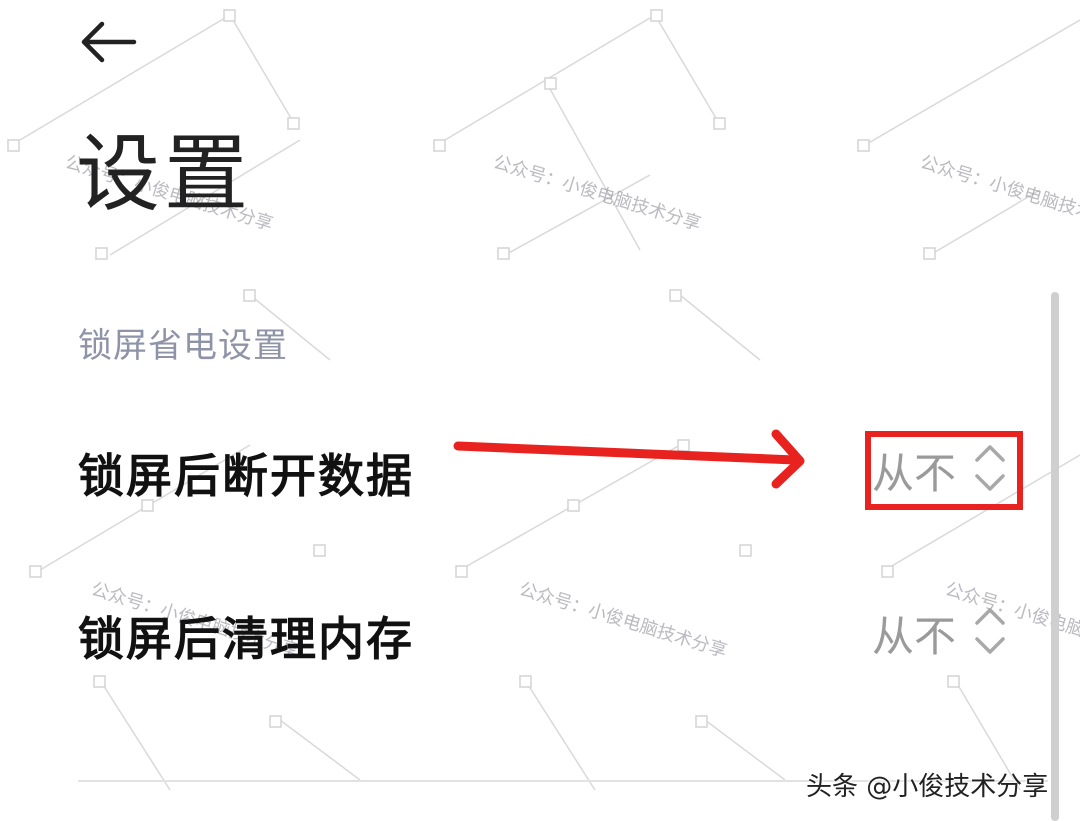 This screenshot has height=821, width=1080. I want to click on scrollbar, so click(1055, 556).